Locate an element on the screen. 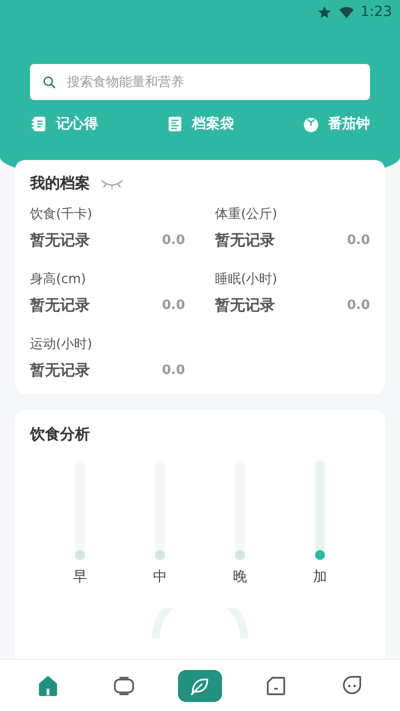  shortcut-button: 档案袋 is located at coordinates (200, 124).